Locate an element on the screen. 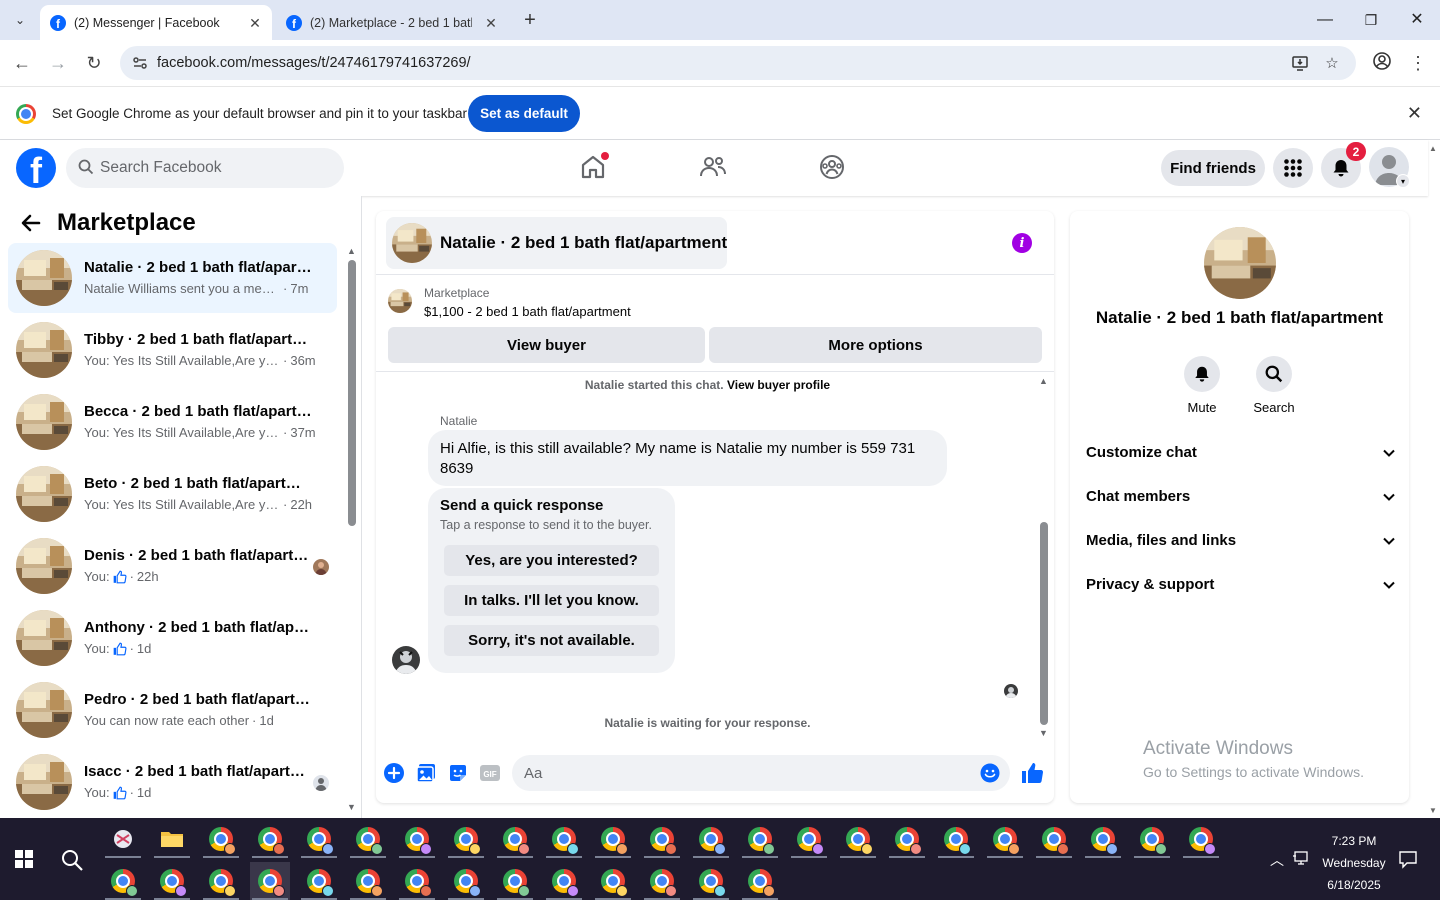  install-app-icon is located at coordinates (1300, 64).